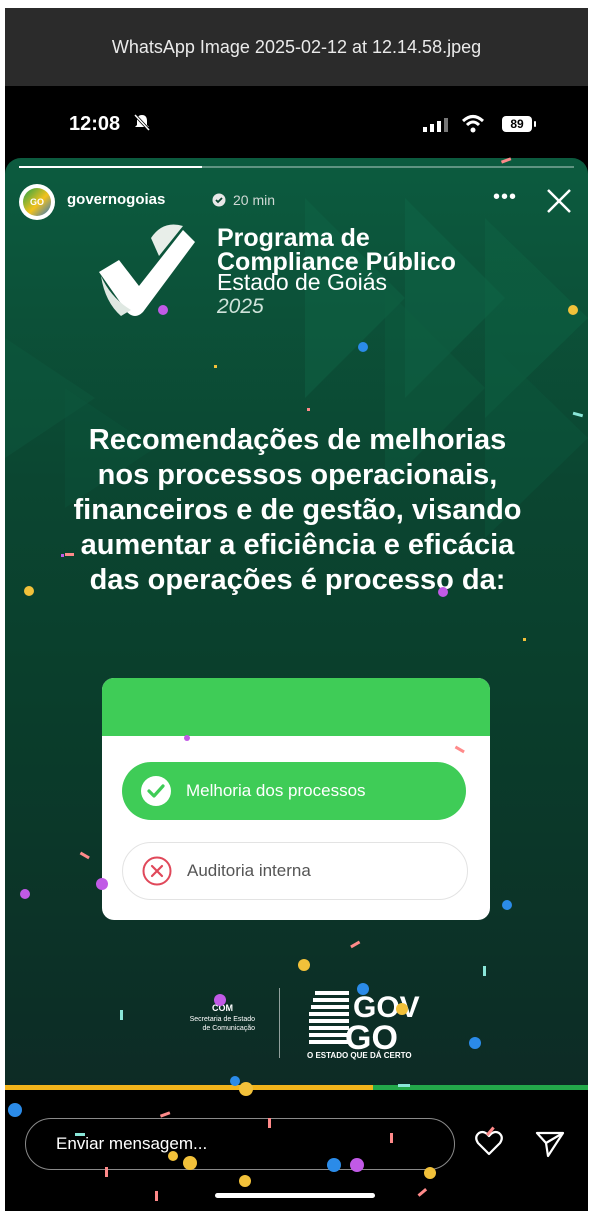  I want to click on heart-icon, so click(489, 1143).